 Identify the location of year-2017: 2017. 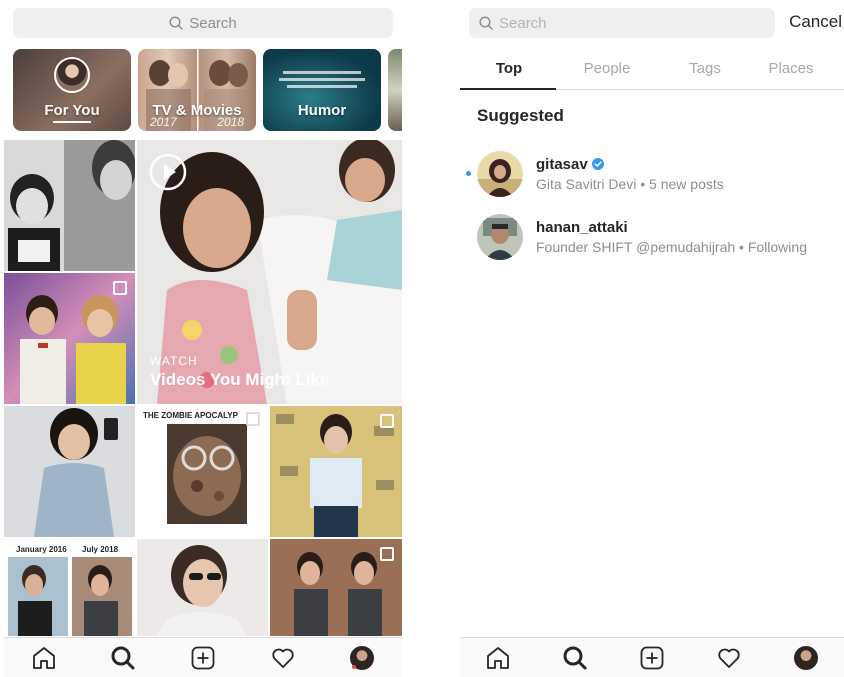
(163, 122).